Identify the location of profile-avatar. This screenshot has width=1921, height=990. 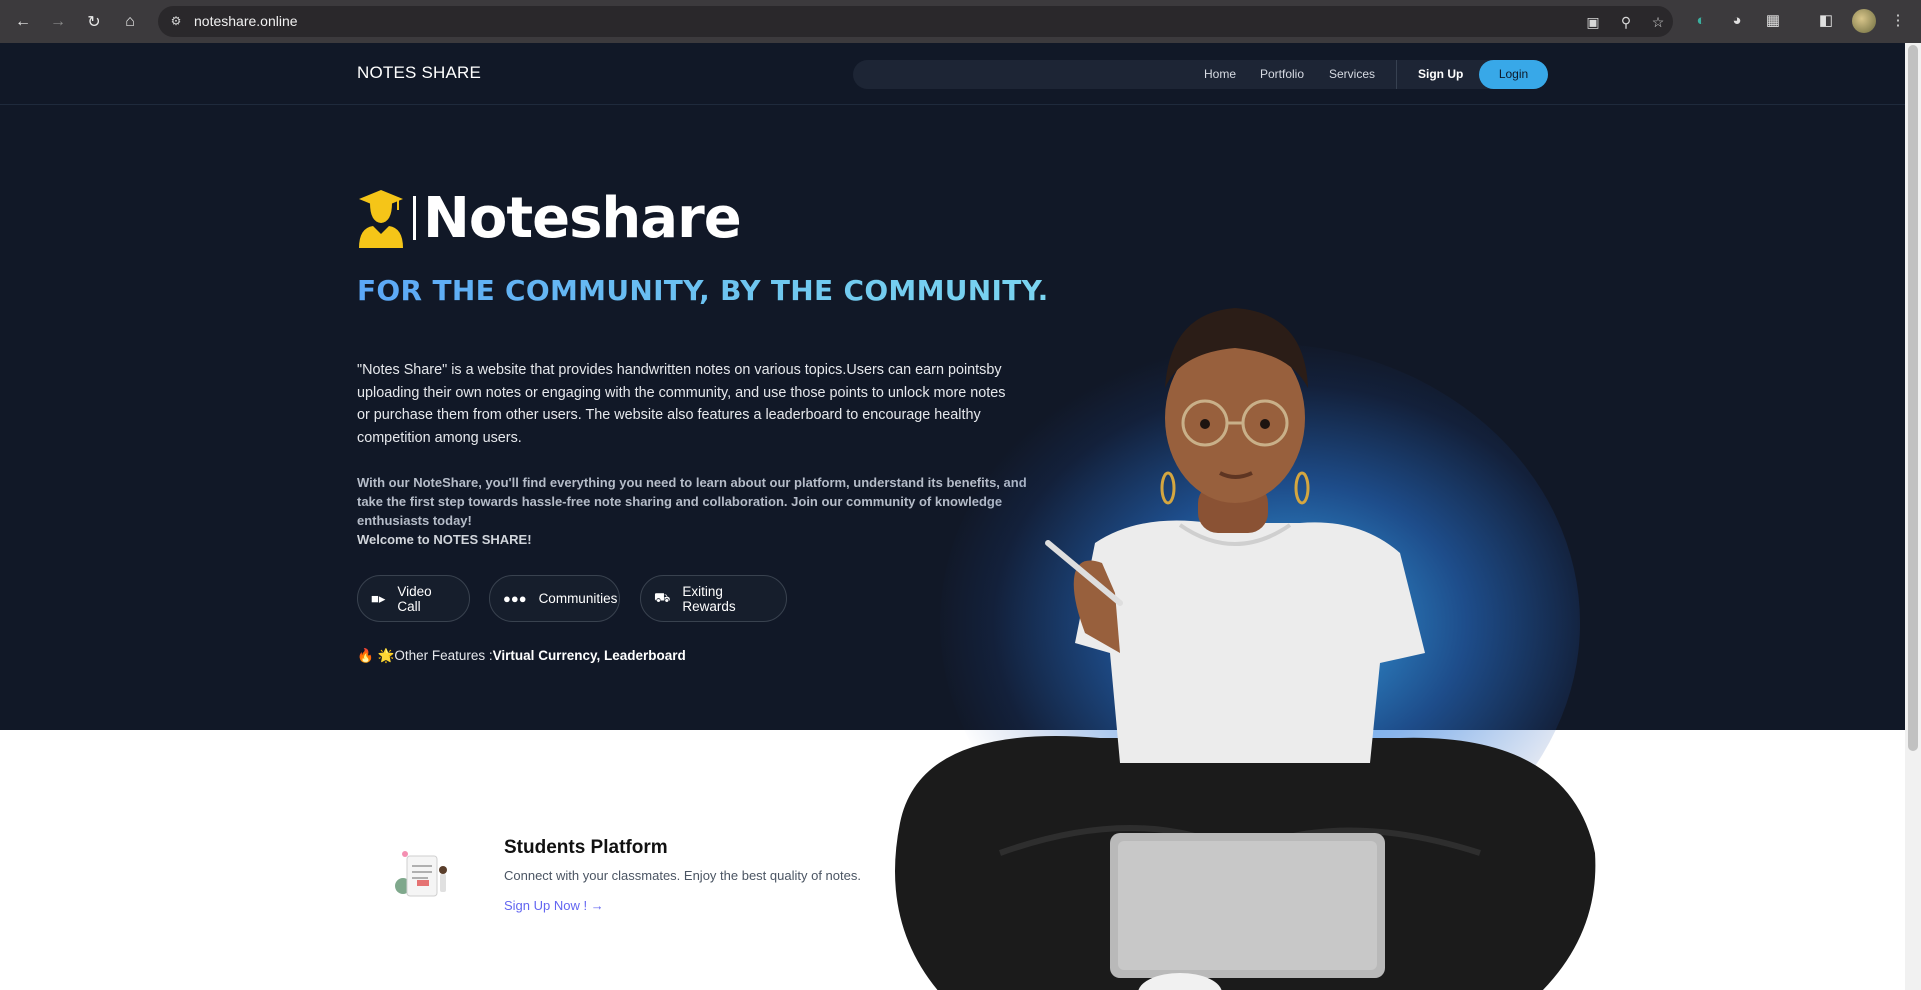
(1864, 21).